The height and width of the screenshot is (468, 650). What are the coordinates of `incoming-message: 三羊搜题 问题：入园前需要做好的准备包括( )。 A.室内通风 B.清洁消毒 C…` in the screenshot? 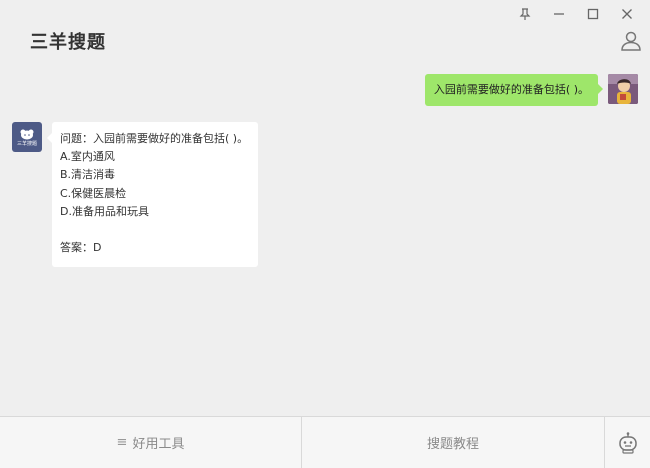 It's located at (135, 195).